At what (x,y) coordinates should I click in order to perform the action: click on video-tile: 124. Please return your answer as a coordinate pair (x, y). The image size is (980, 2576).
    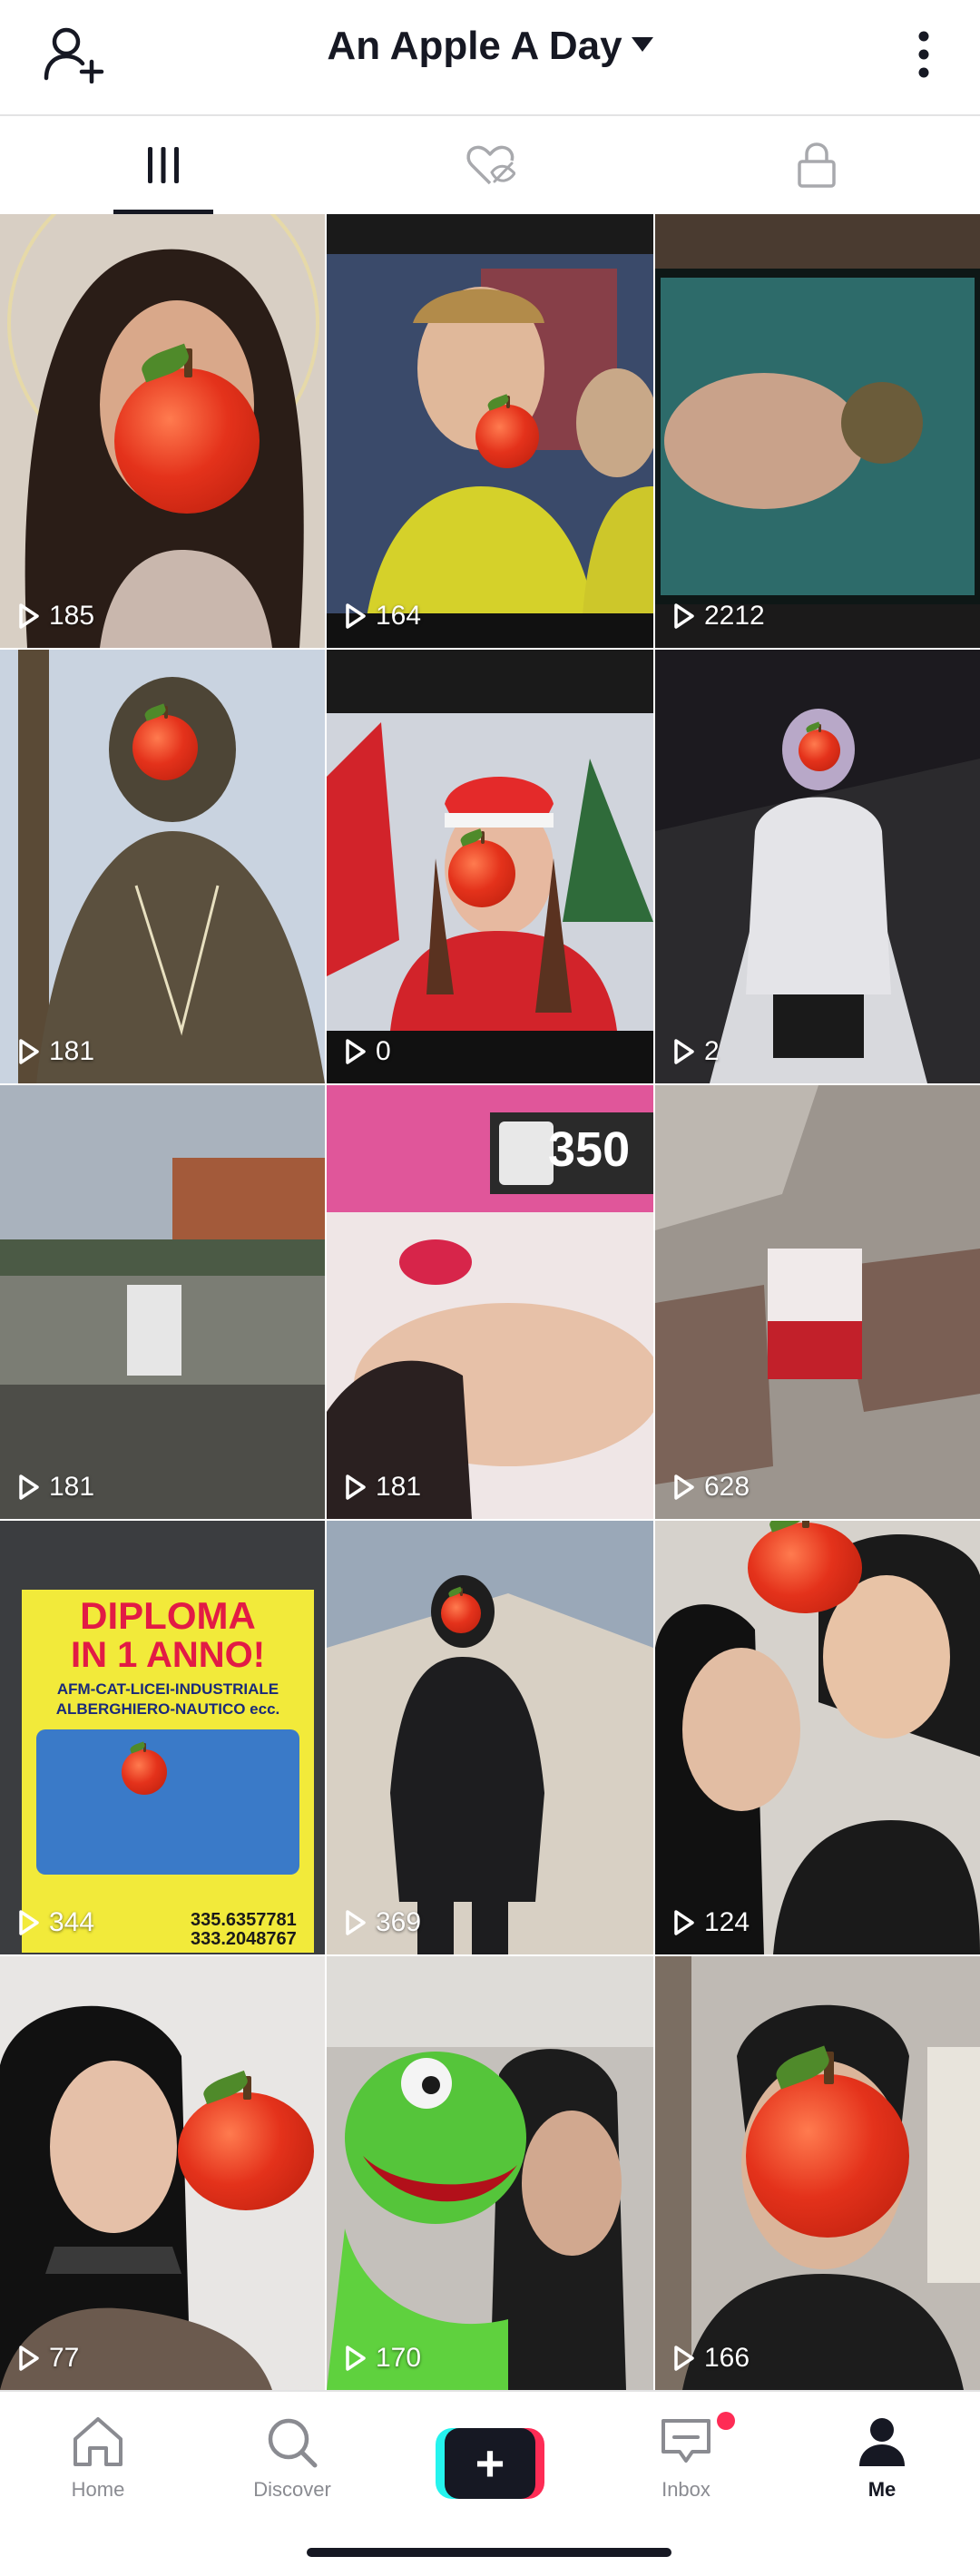
    Looking at the image, I should click on (817, 1737).